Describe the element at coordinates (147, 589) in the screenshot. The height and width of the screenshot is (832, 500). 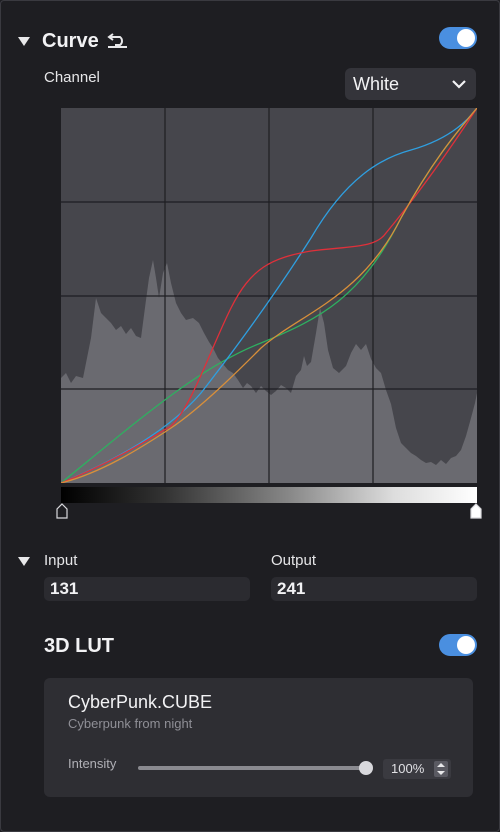
I see `input-field: 131` at that location.